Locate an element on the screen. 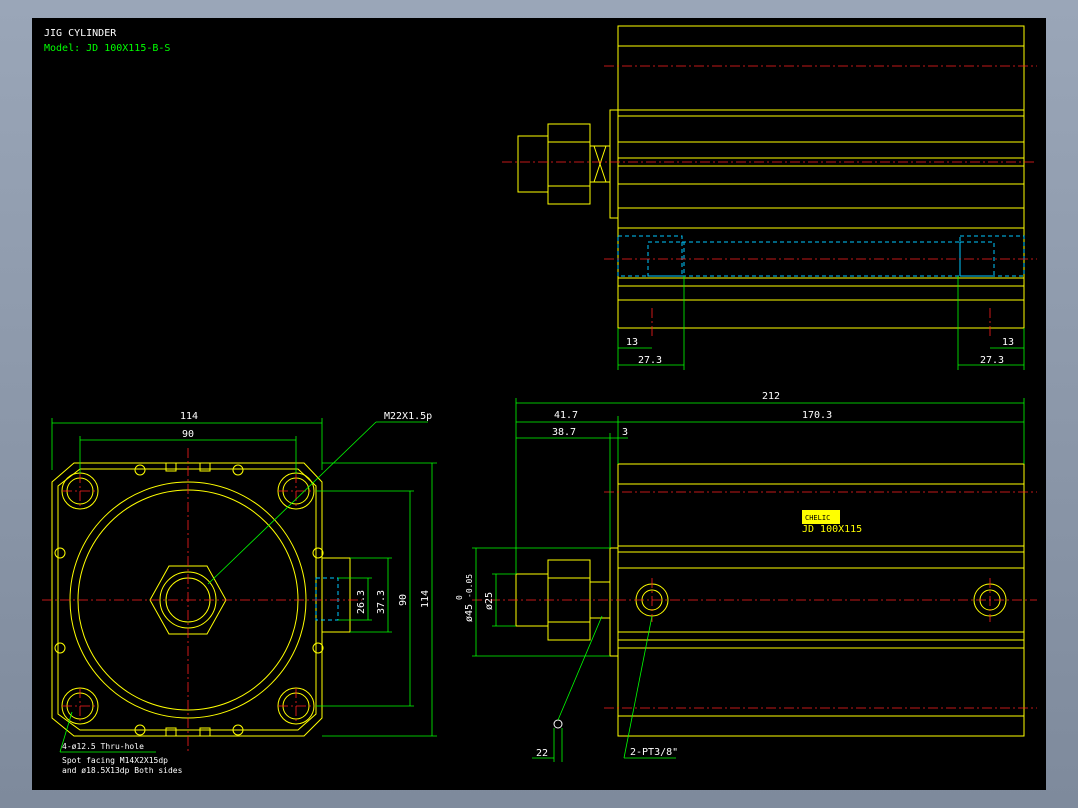 The width and height of the screenshot is (1078, 808). dim-side-41: 41.7 is located at coordinates (566, 415).